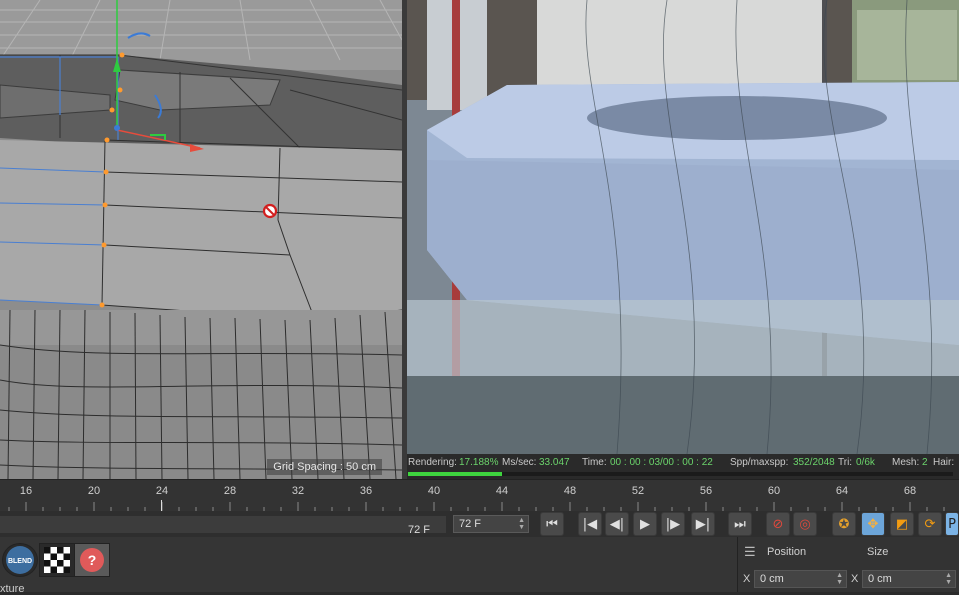  Describe the element at coordinates (787, 552) in the screenshot. I see `position-header: Position` at that location.